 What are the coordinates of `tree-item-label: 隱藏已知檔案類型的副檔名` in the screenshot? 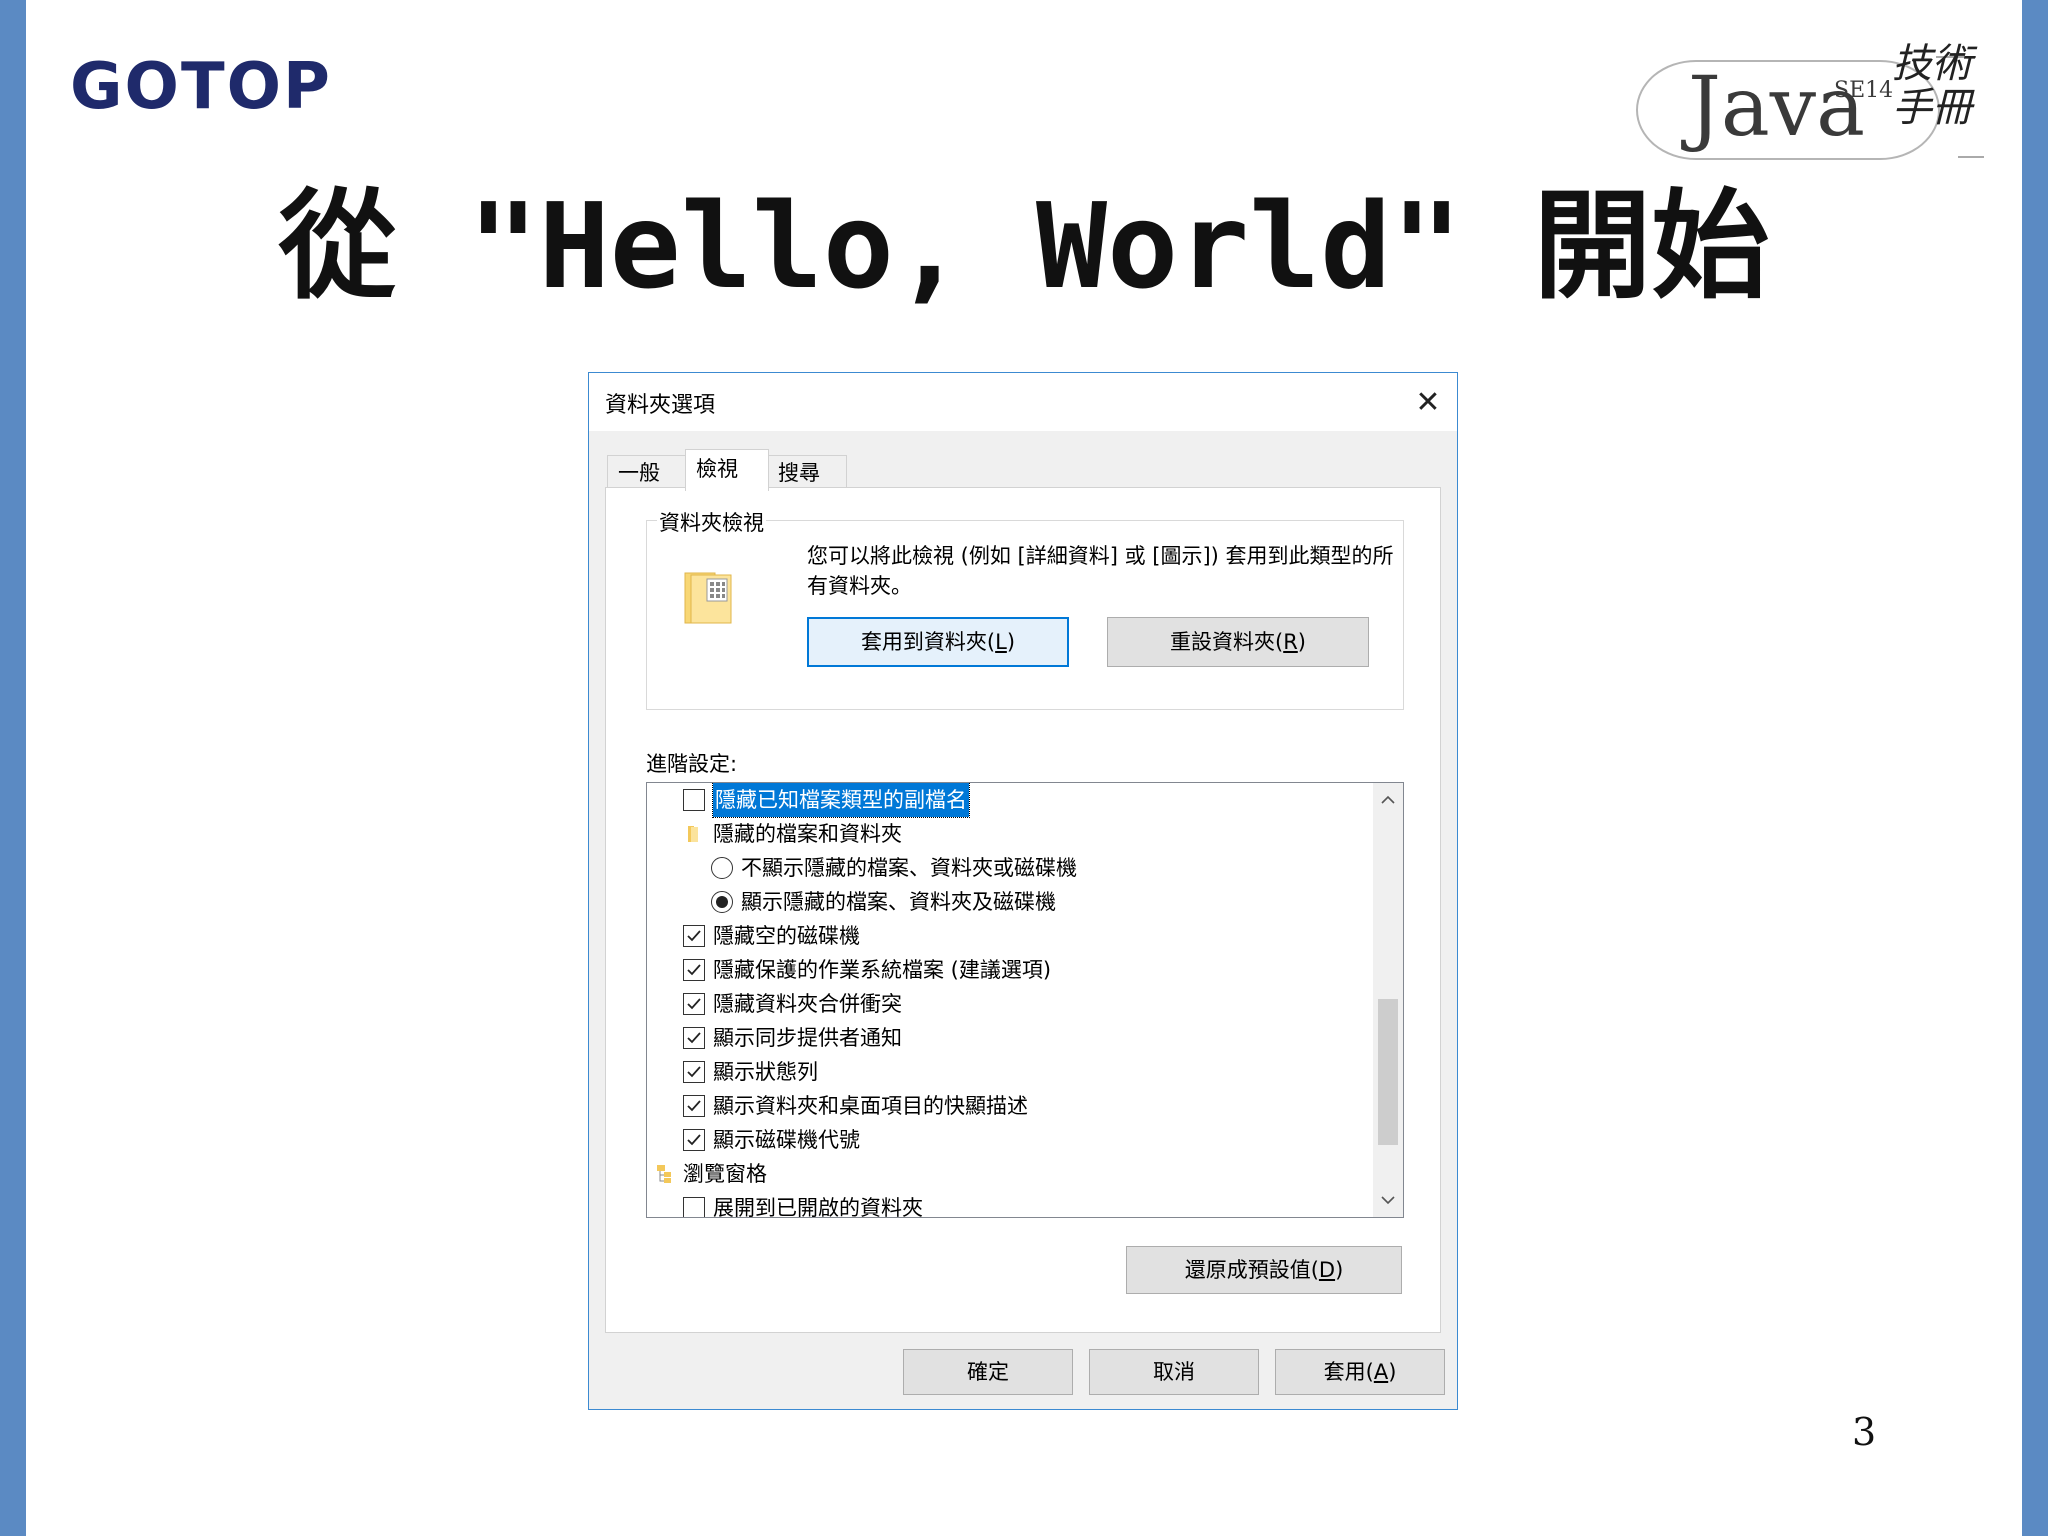 It's located at (841, 800).